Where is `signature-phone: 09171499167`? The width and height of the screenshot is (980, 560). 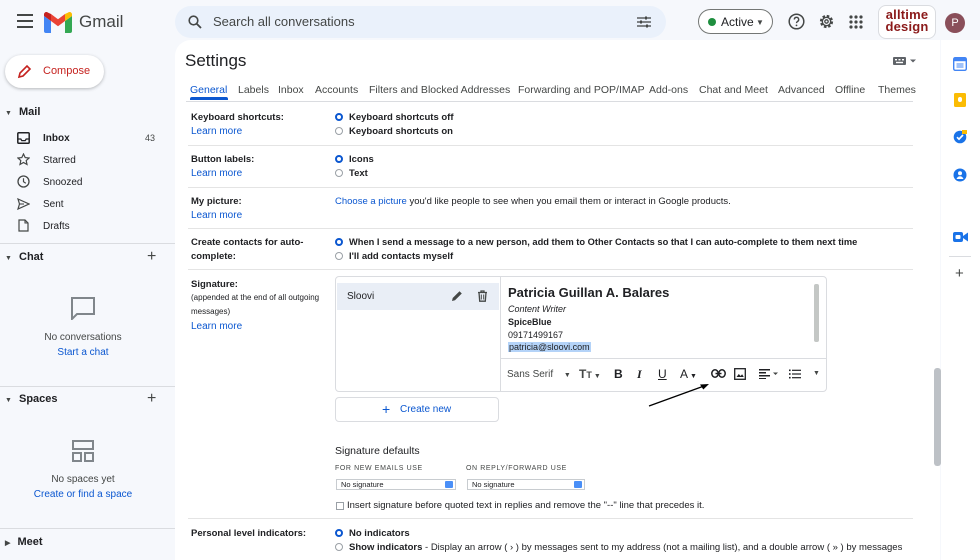 signature-phone: 09171499167 is located at coordinates (535, 335).